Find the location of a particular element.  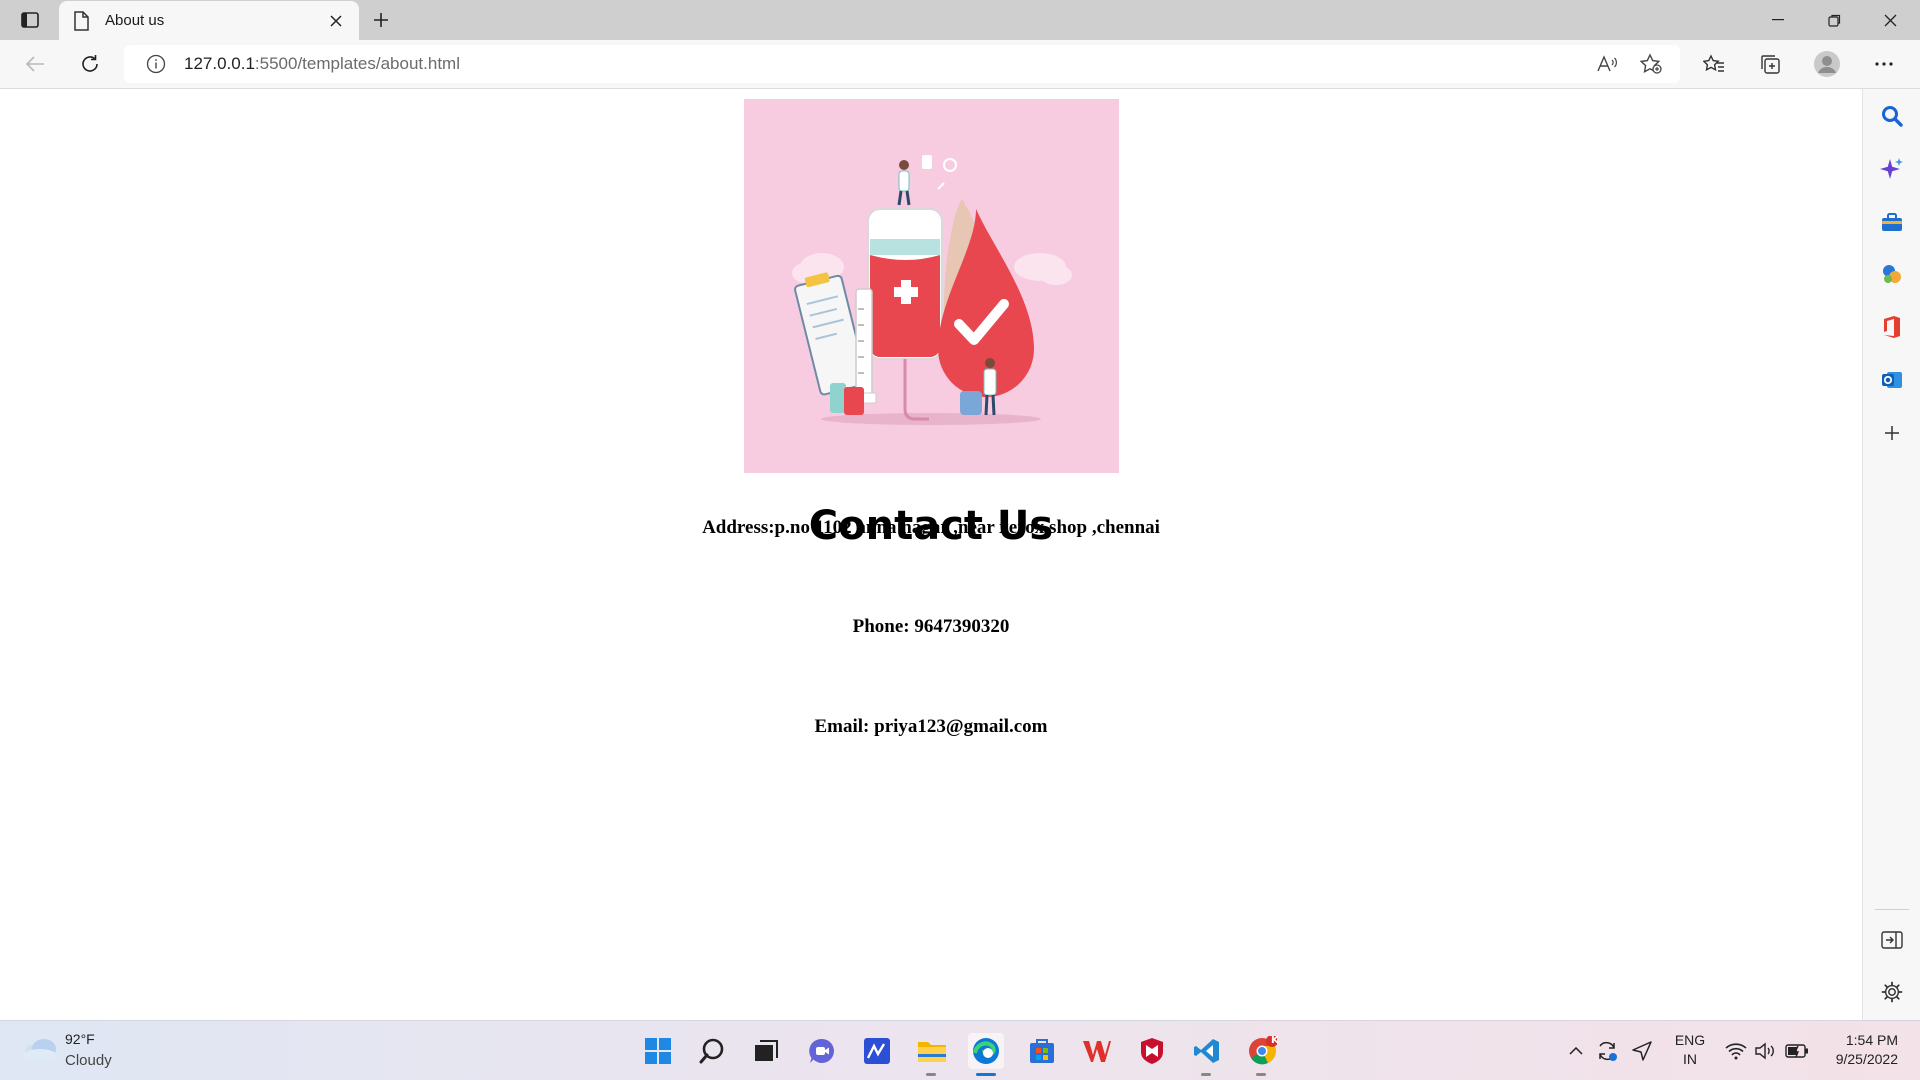

browser-tab: About us is located at coordinates (209, 20).